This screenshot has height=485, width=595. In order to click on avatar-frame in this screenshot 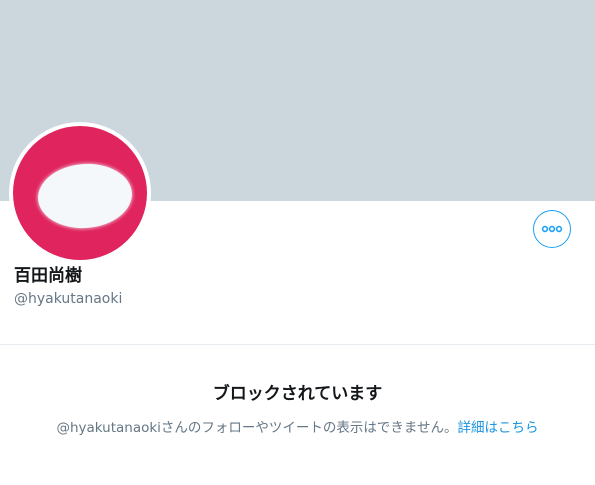, I will do `click(80, 193)`.